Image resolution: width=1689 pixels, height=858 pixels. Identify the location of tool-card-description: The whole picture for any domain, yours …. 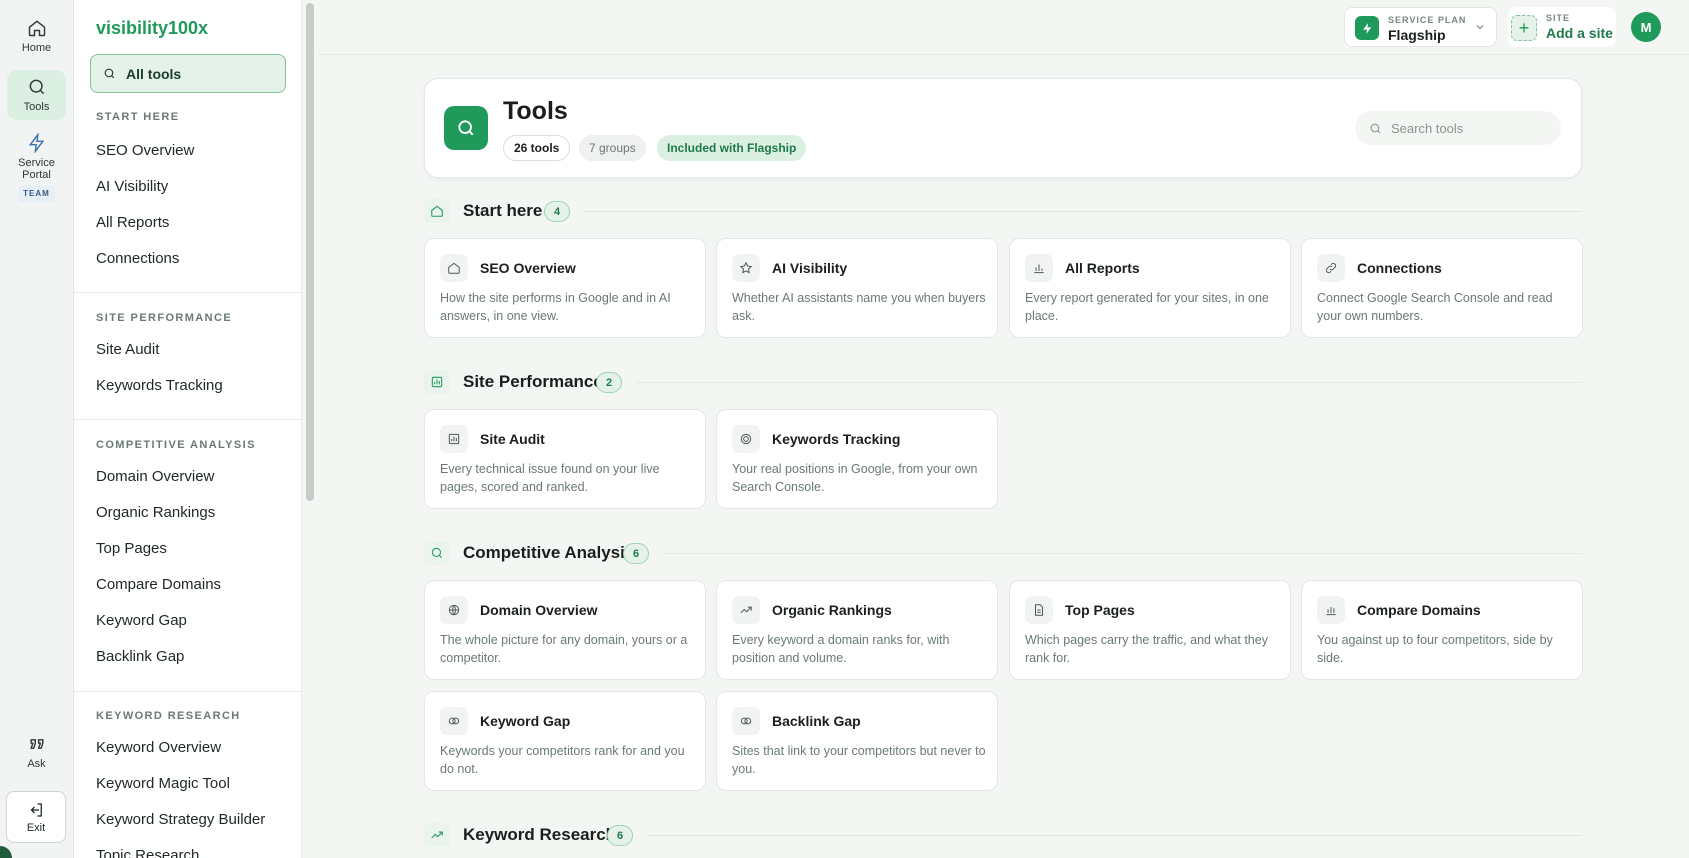
(564, 649).